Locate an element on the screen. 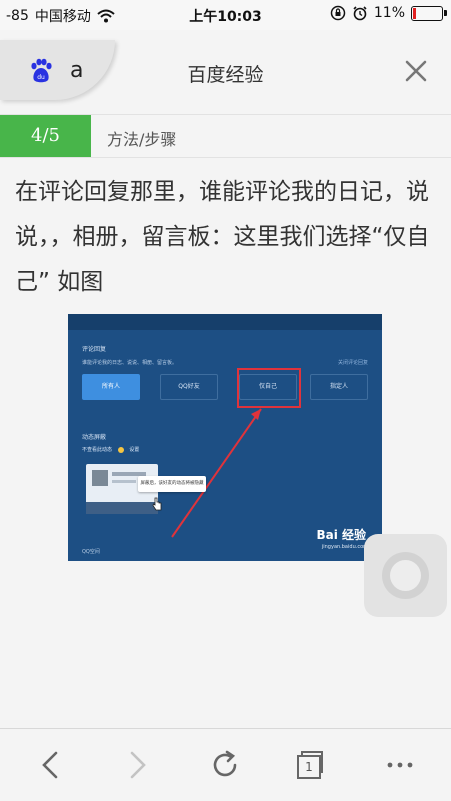 The image size is (451, 801). more-menu-icon is located at coordinates (400, 765).